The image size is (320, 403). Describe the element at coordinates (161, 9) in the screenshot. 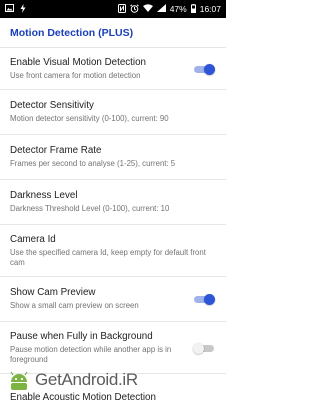

I see `signal-icon` at that location.